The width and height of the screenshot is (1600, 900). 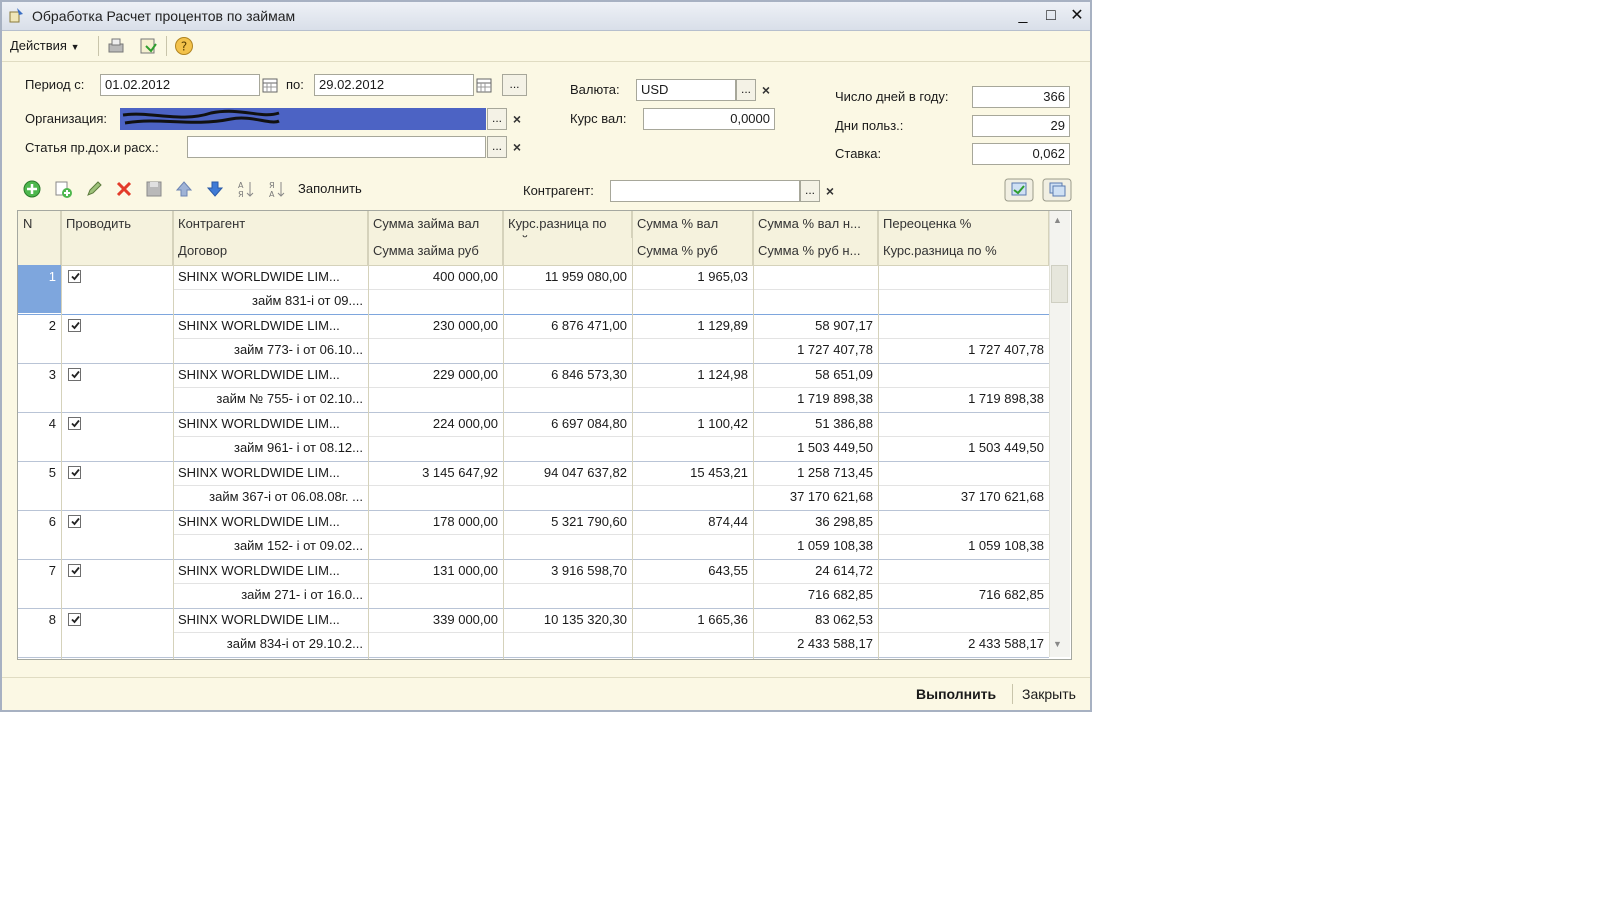 I want to click on interest-exchange-diff-cell: 1 503 449,50, so click(x=963, y=448).